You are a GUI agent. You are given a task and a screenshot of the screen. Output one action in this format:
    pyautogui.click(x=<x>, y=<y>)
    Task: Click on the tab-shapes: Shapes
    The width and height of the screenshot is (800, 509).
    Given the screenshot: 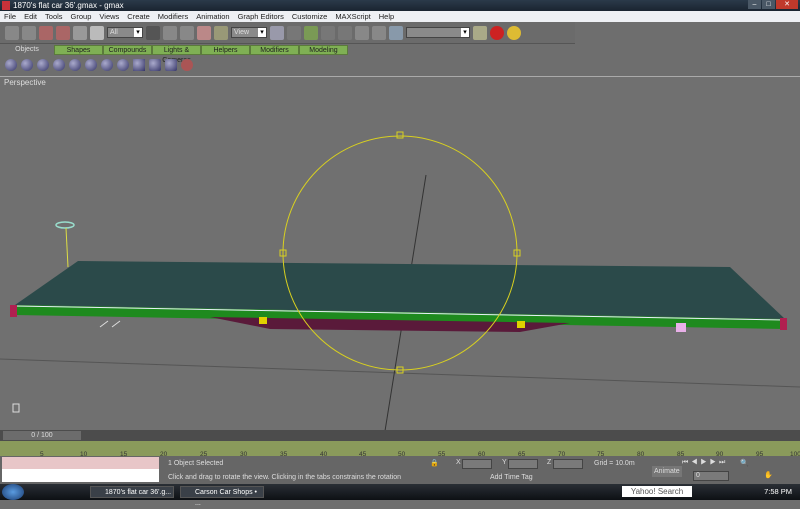 What is the action you would take?
    pyautogui.click(x=78, y=50)
    